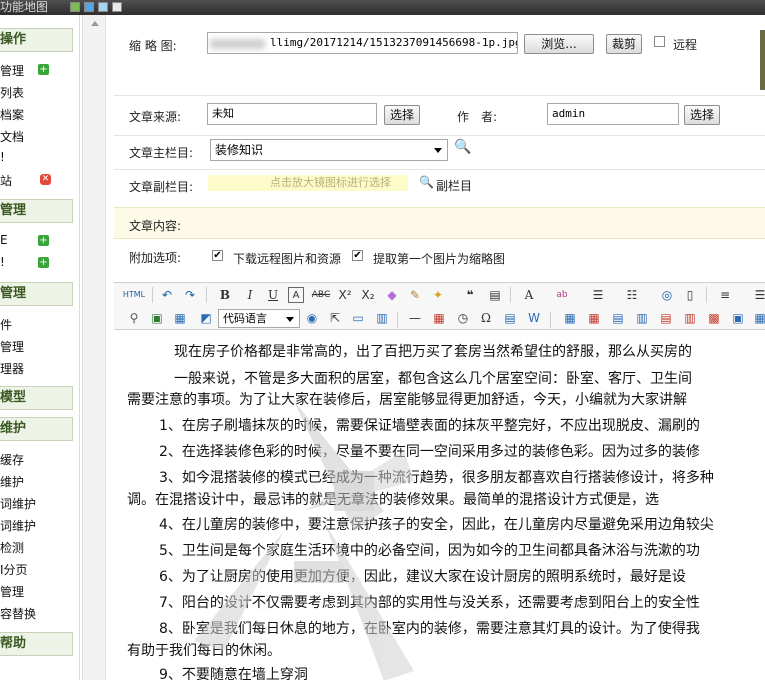  I want to click on sidebar-item: 理器, so click(12, 368).